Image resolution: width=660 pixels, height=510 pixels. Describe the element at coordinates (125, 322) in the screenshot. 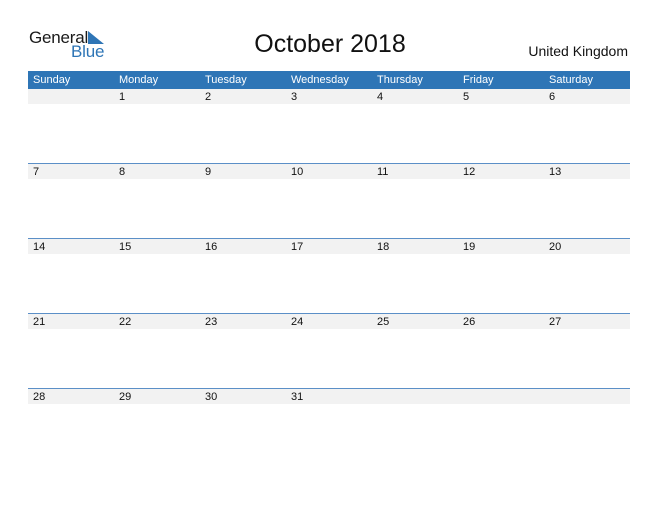

I see `day-cell: 22` at that location.